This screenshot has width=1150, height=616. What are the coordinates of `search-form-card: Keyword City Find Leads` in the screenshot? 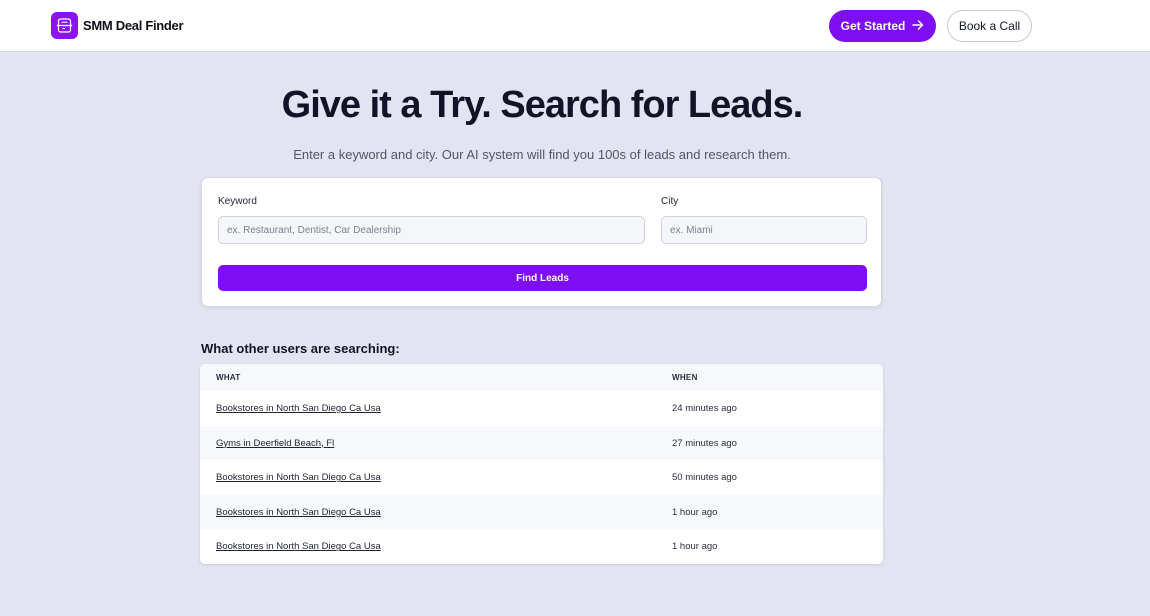 It's located at (541, 242).